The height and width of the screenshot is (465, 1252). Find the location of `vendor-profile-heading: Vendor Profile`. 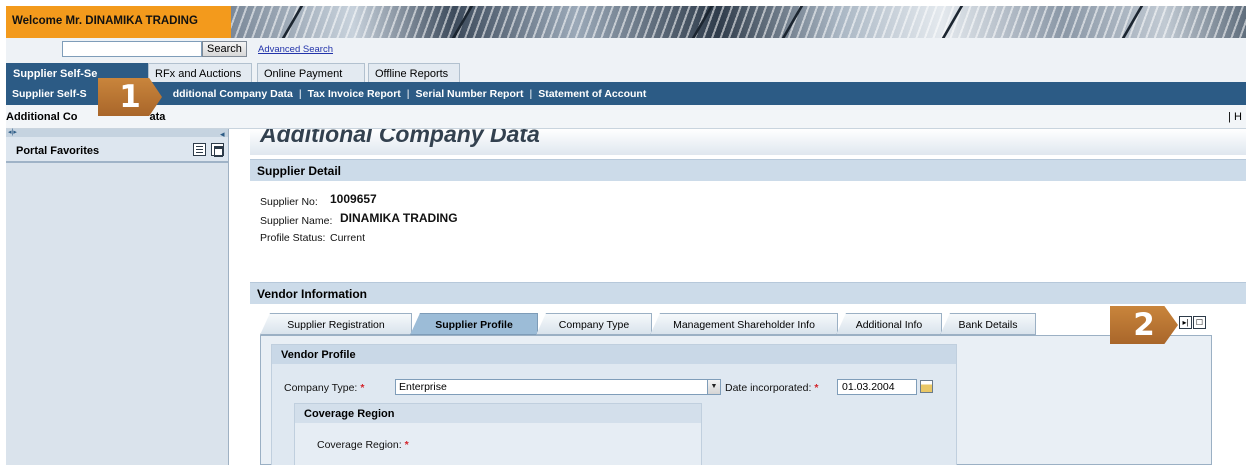

vendor-profile-heading: Vendor Profile is located at coordinates (614, 354).